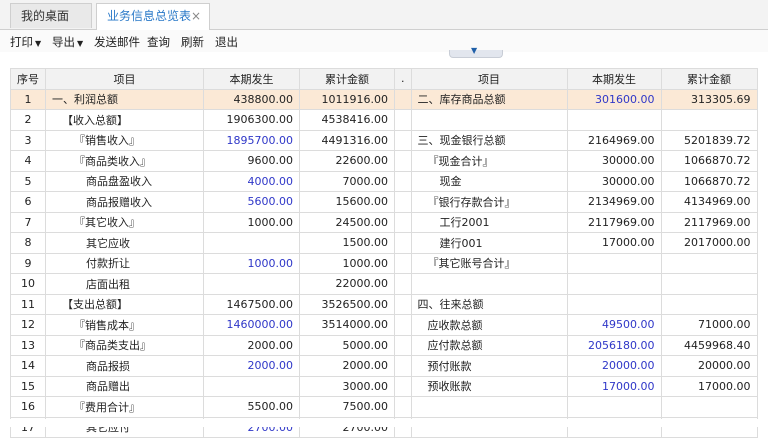  What do you see at coordinates (489, 304) in the screenshot?
I see `right-item-cell: 四、往来总额` at bounding box center [489, 304].